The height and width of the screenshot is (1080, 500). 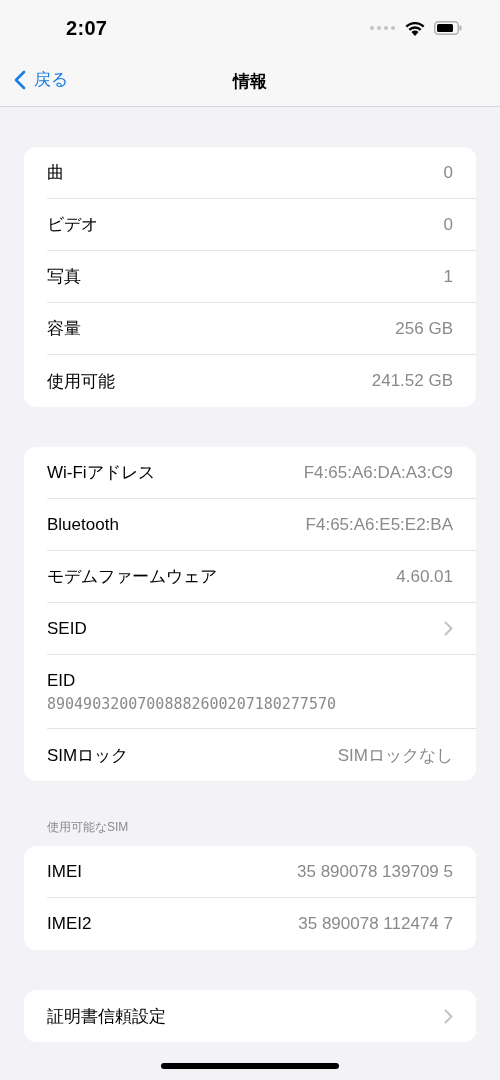 I want to click on row-label: 写真, so click(x=64, y=277).